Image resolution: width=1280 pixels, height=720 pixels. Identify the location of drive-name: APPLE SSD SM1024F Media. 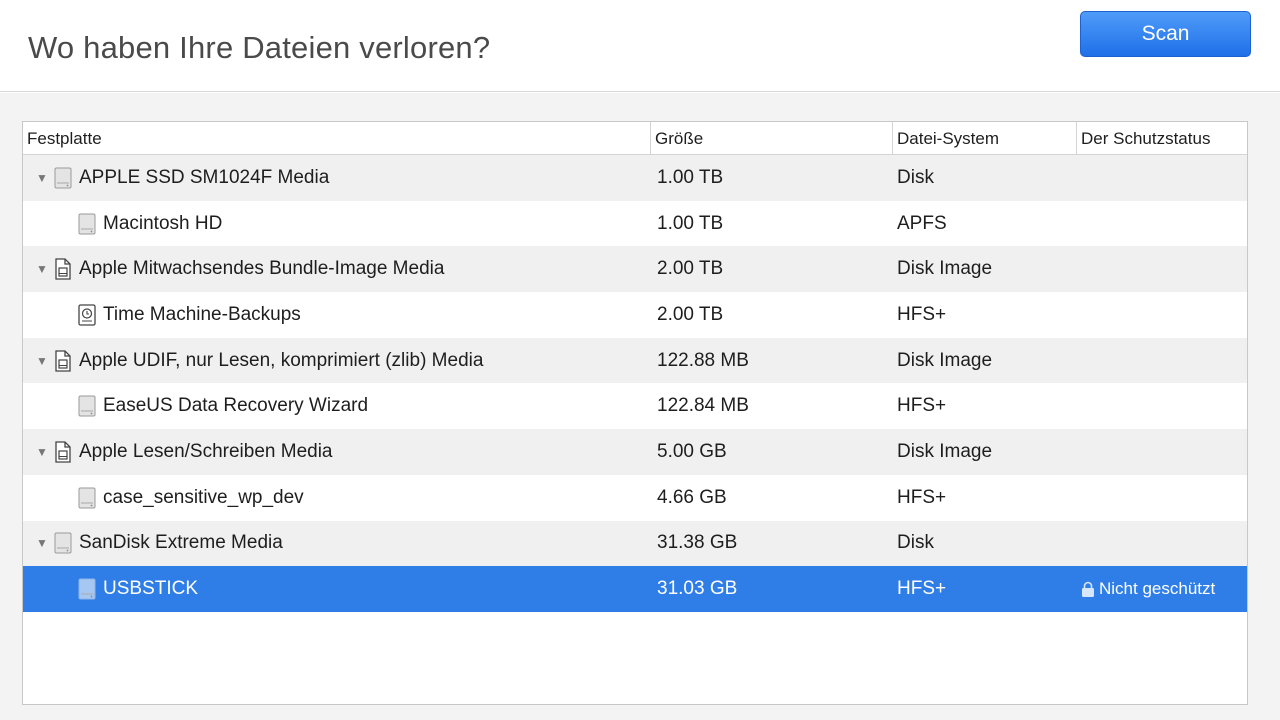
(204, 177).